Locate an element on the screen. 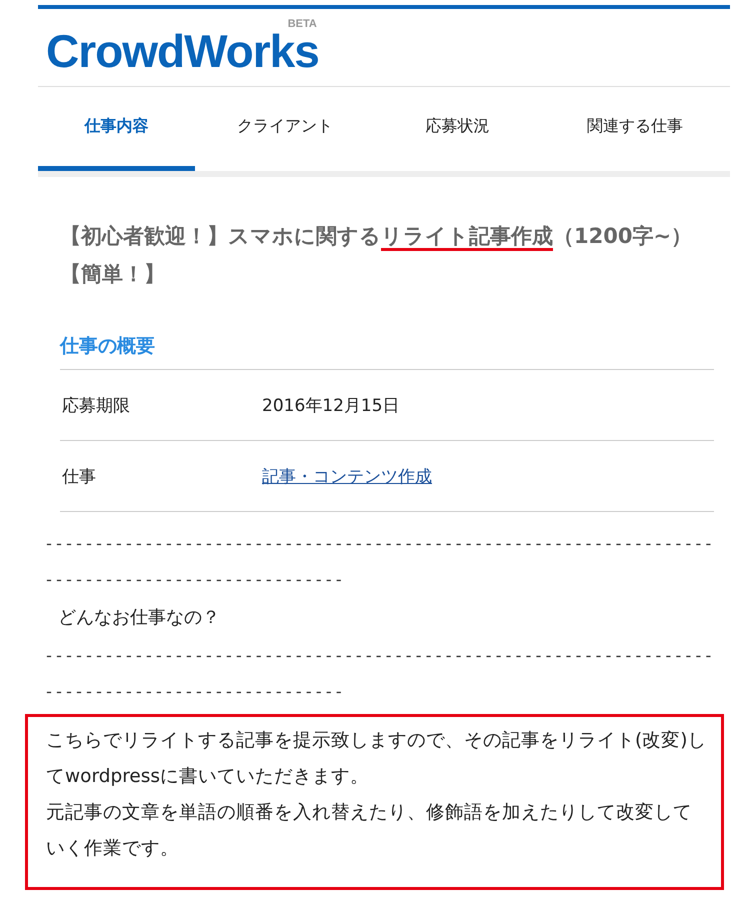 This screenshot has height=900, width=744. section-heading: 仕事の概要 is located at coordinates (387, 351).